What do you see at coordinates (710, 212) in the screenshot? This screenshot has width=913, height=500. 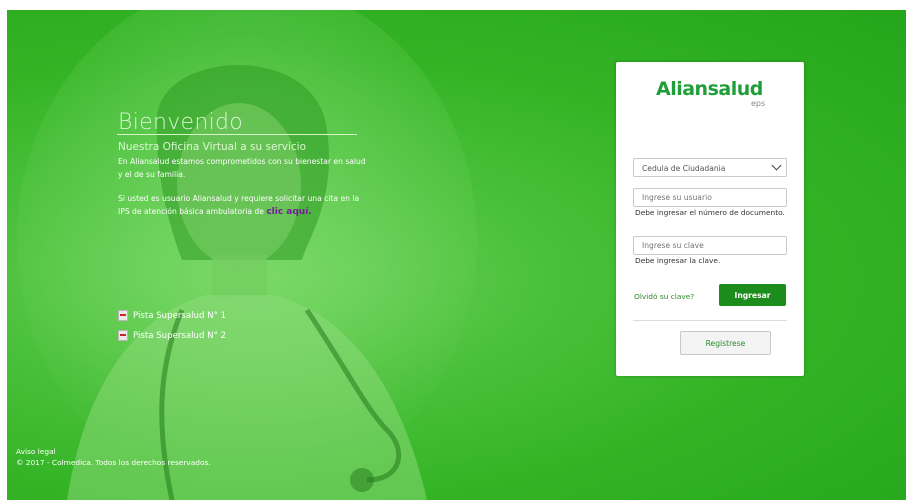 I see `username-hint: Debe ingresar el número de documento.` at bounding box center [710, 212].